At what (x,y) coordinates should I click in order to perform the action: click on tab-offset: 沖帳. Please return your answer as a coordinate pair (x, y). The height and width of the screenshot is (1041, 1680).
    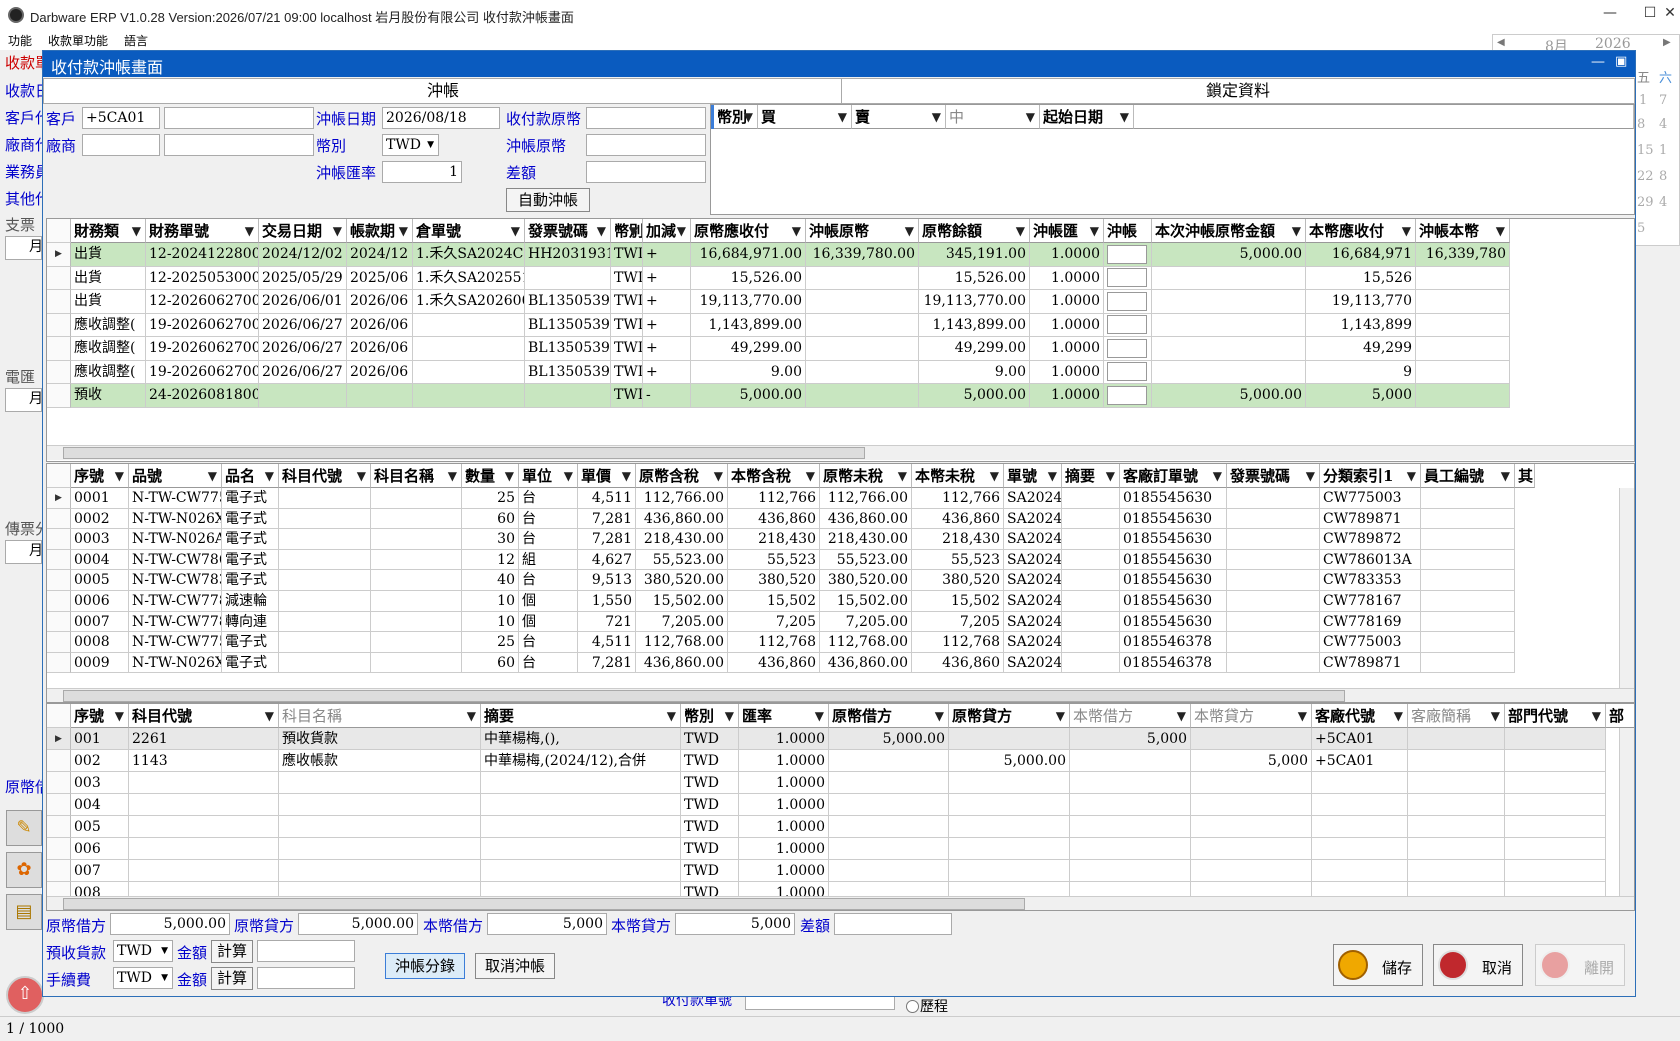
    Looking at the image, I should click on (443, 91).